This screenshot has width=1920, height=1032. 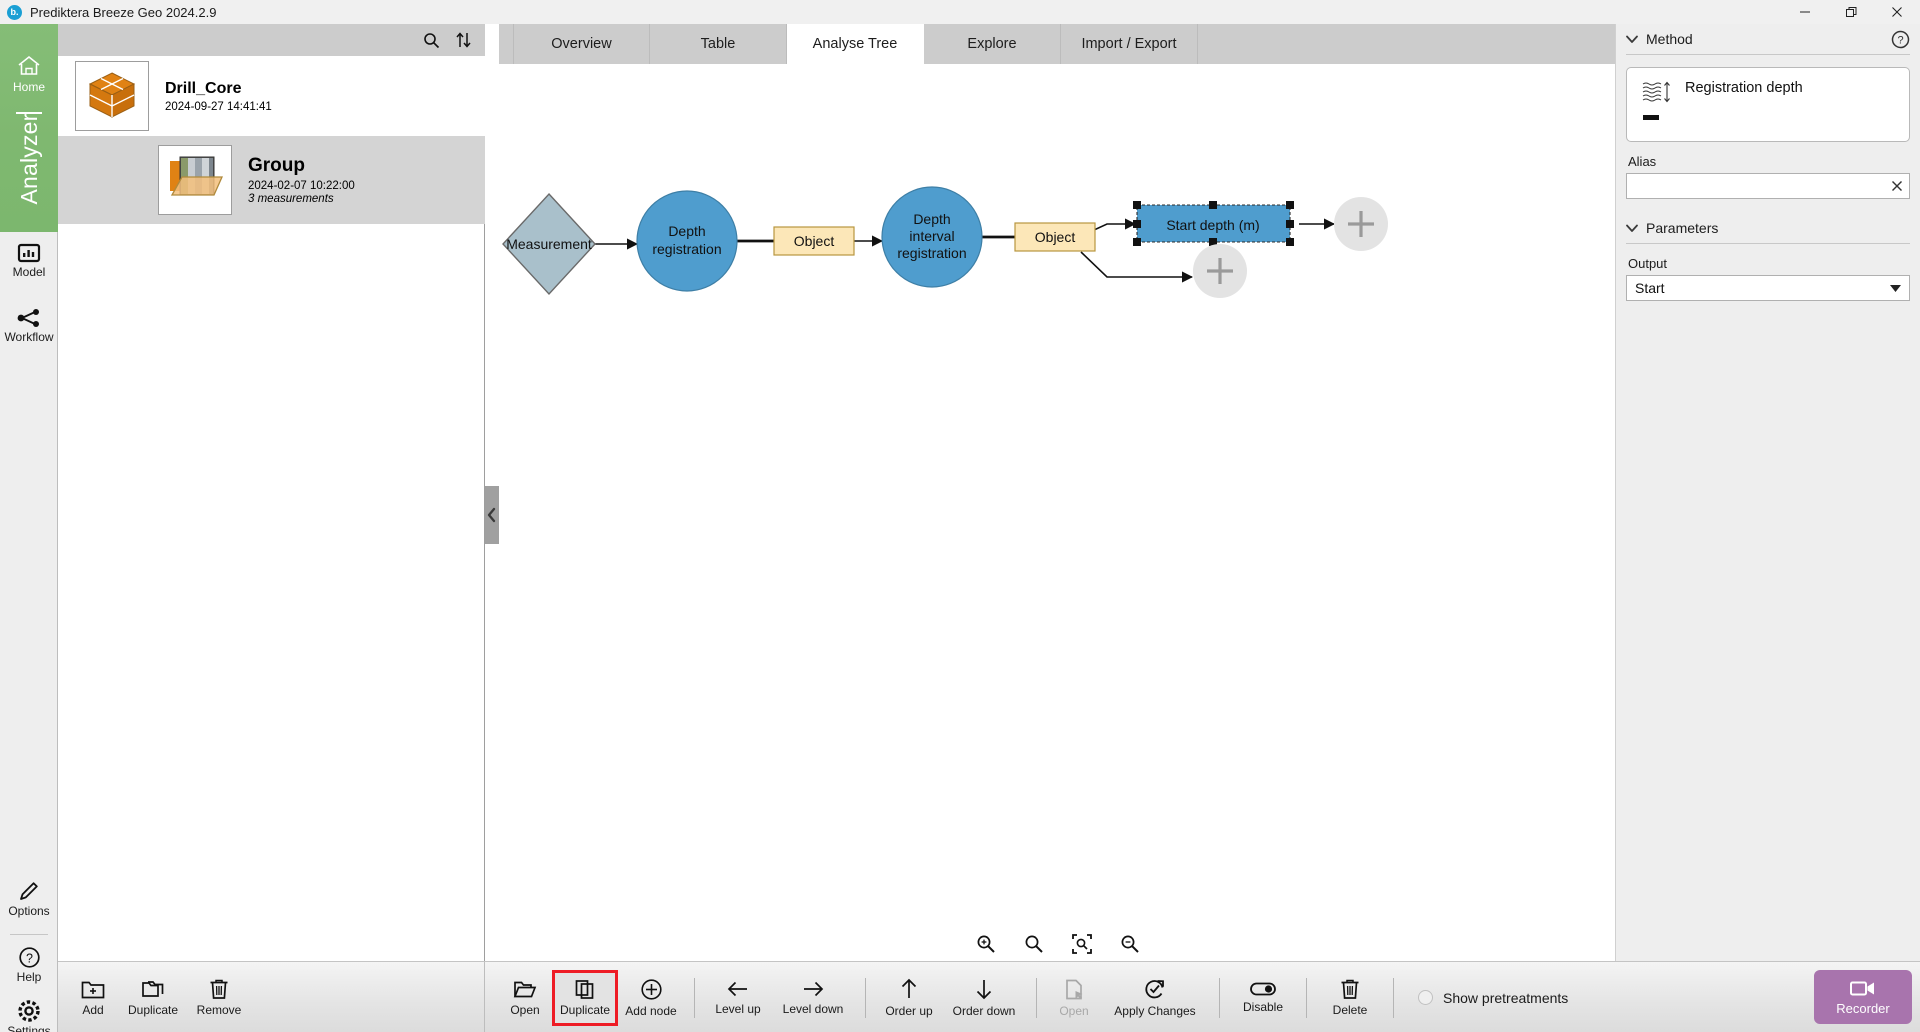 I want to click on clear-x-icon, so click(x=1895, y=186).